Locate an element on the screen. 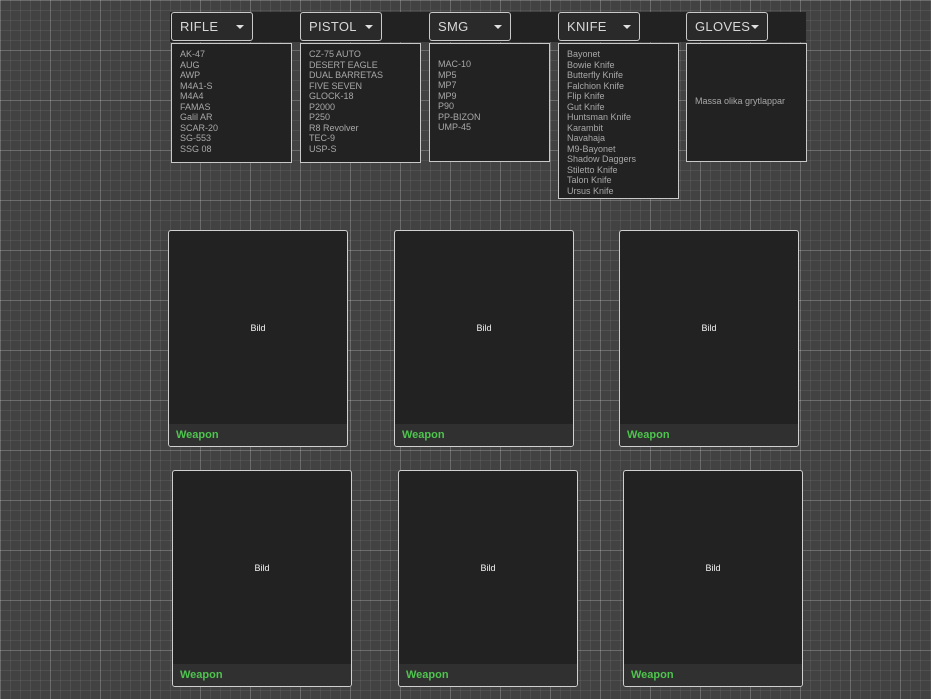 The height and width of the screenshot is (699, 931). smg-dropdown-label: SMG is located at coordinates (453, 26).